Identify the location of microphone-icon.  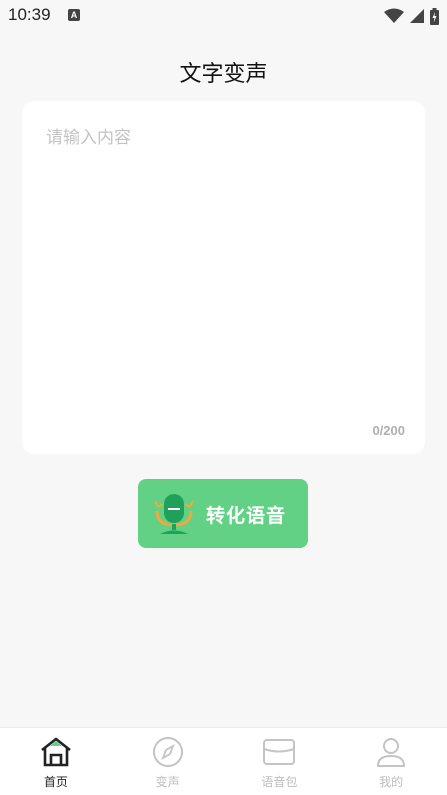
(174, 514).